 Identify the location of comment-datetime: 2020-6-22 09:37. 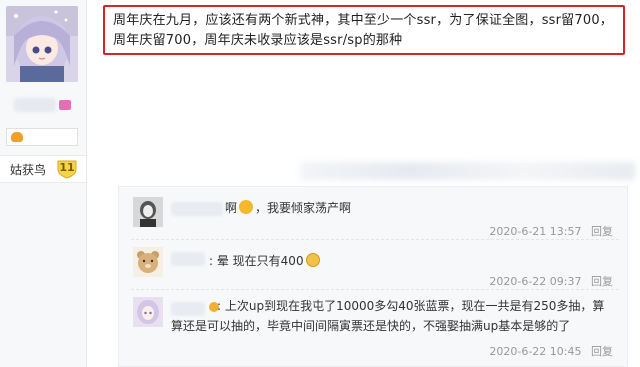
(535, 281).